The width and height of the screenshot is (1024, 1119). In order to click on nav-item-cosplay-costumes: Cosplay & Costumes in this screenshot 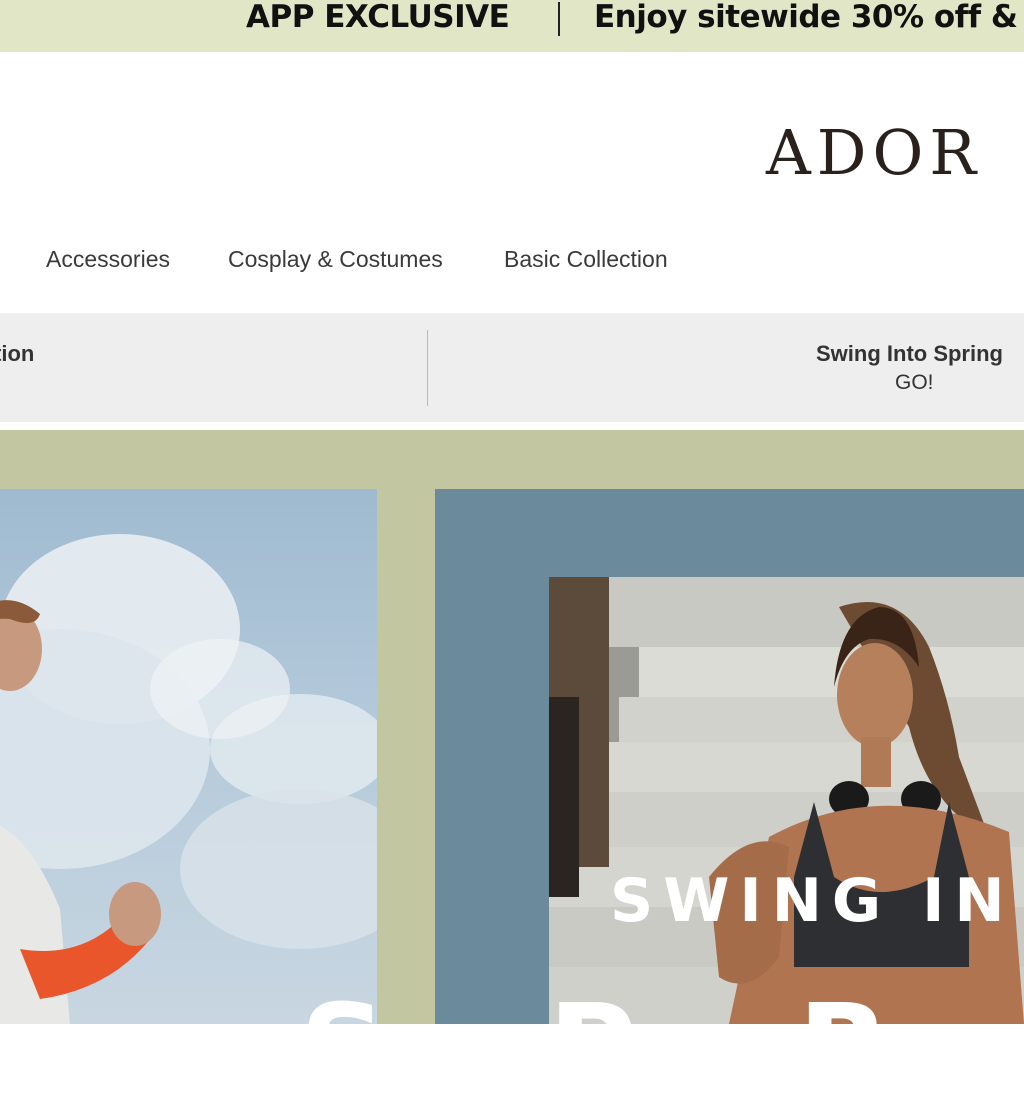, I will do `click(335, 259)`.